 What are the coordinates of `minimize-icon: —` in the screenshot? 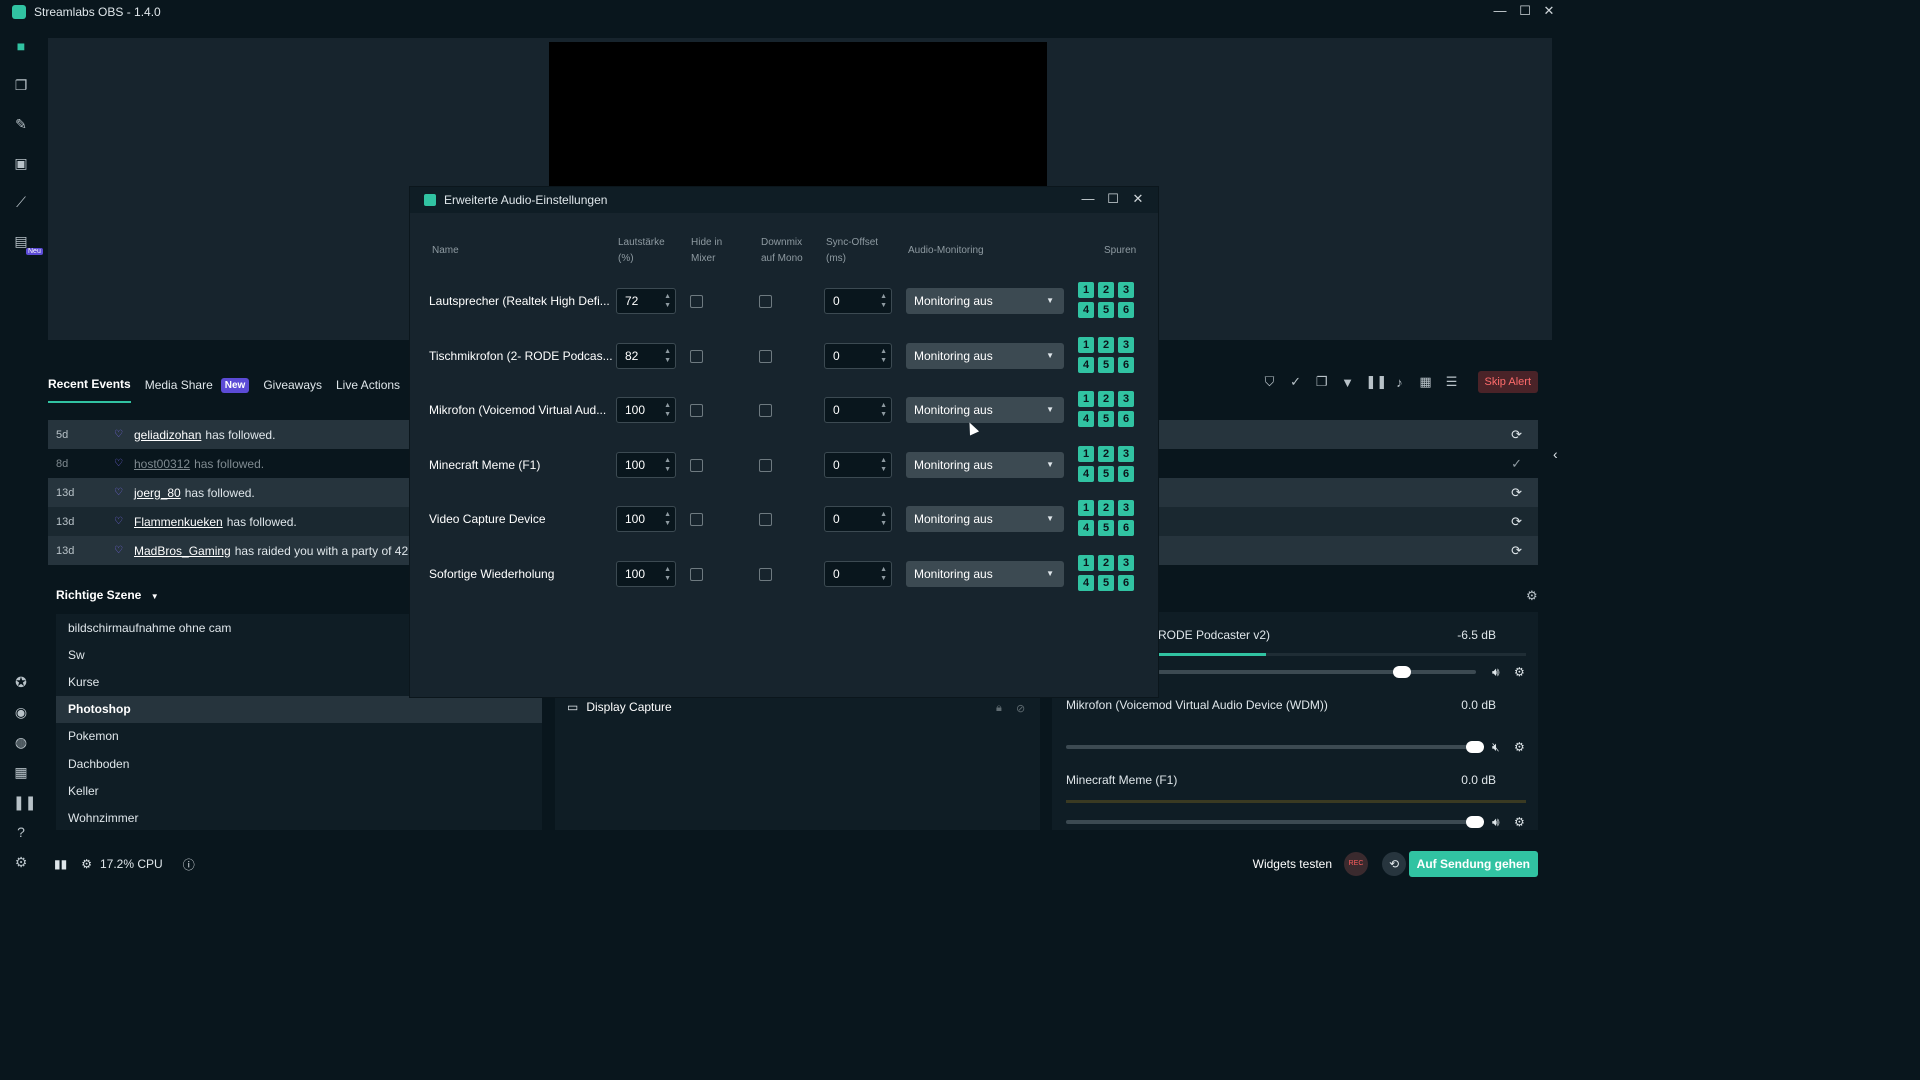 It's located at (1500, 10).